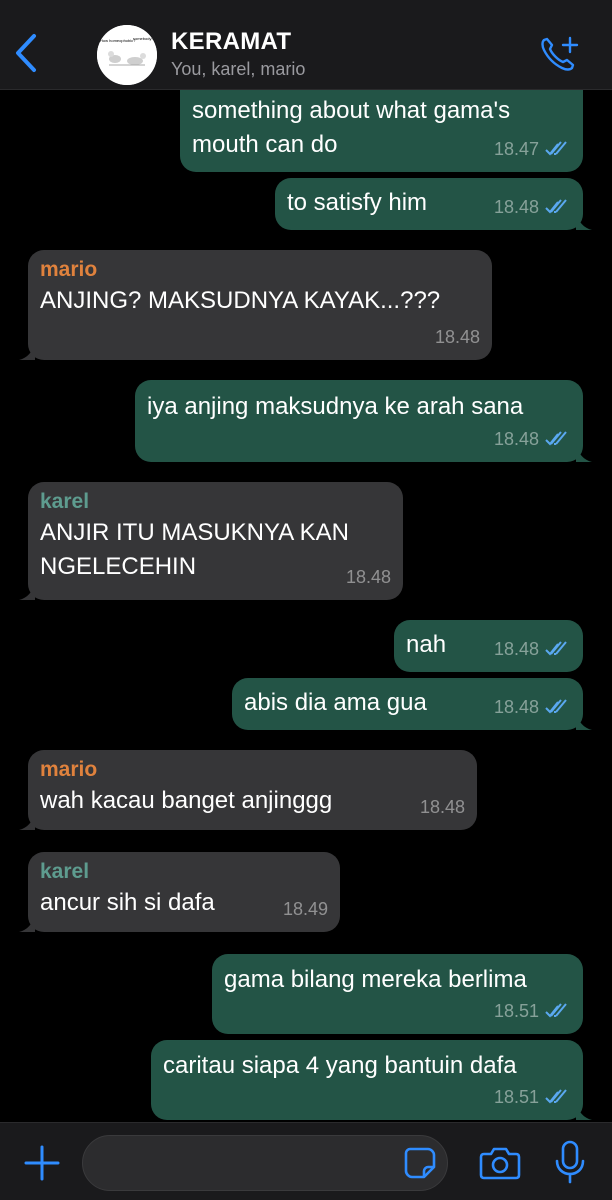 This screenshot has height=1200, width=612. I want to click on sticker-button, so click(420, 1163).